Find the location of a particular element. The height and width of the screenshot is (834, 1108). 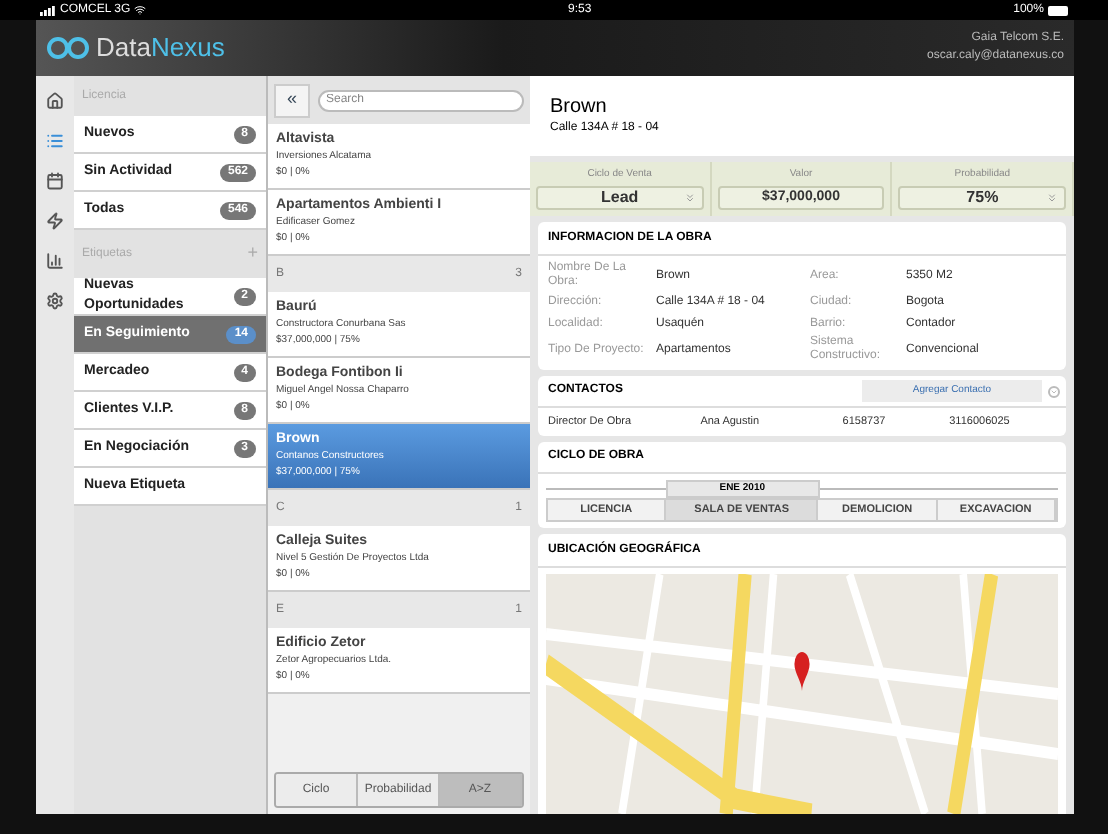

collapse-button: « is located at coordinates (292, 100).